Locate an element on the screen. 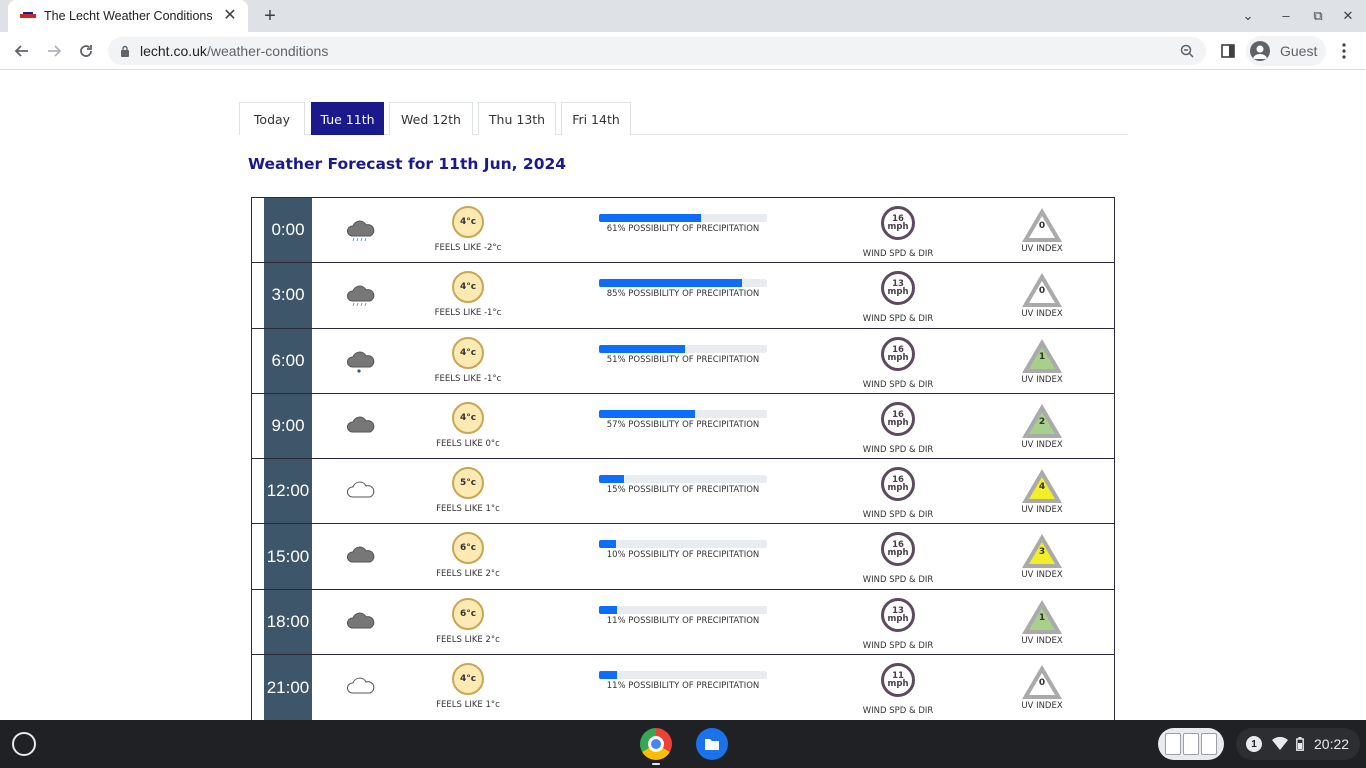  precipitation-text: 15% POSSIBILITY OF PRECIPITATION is located at coordinates (683, 490).